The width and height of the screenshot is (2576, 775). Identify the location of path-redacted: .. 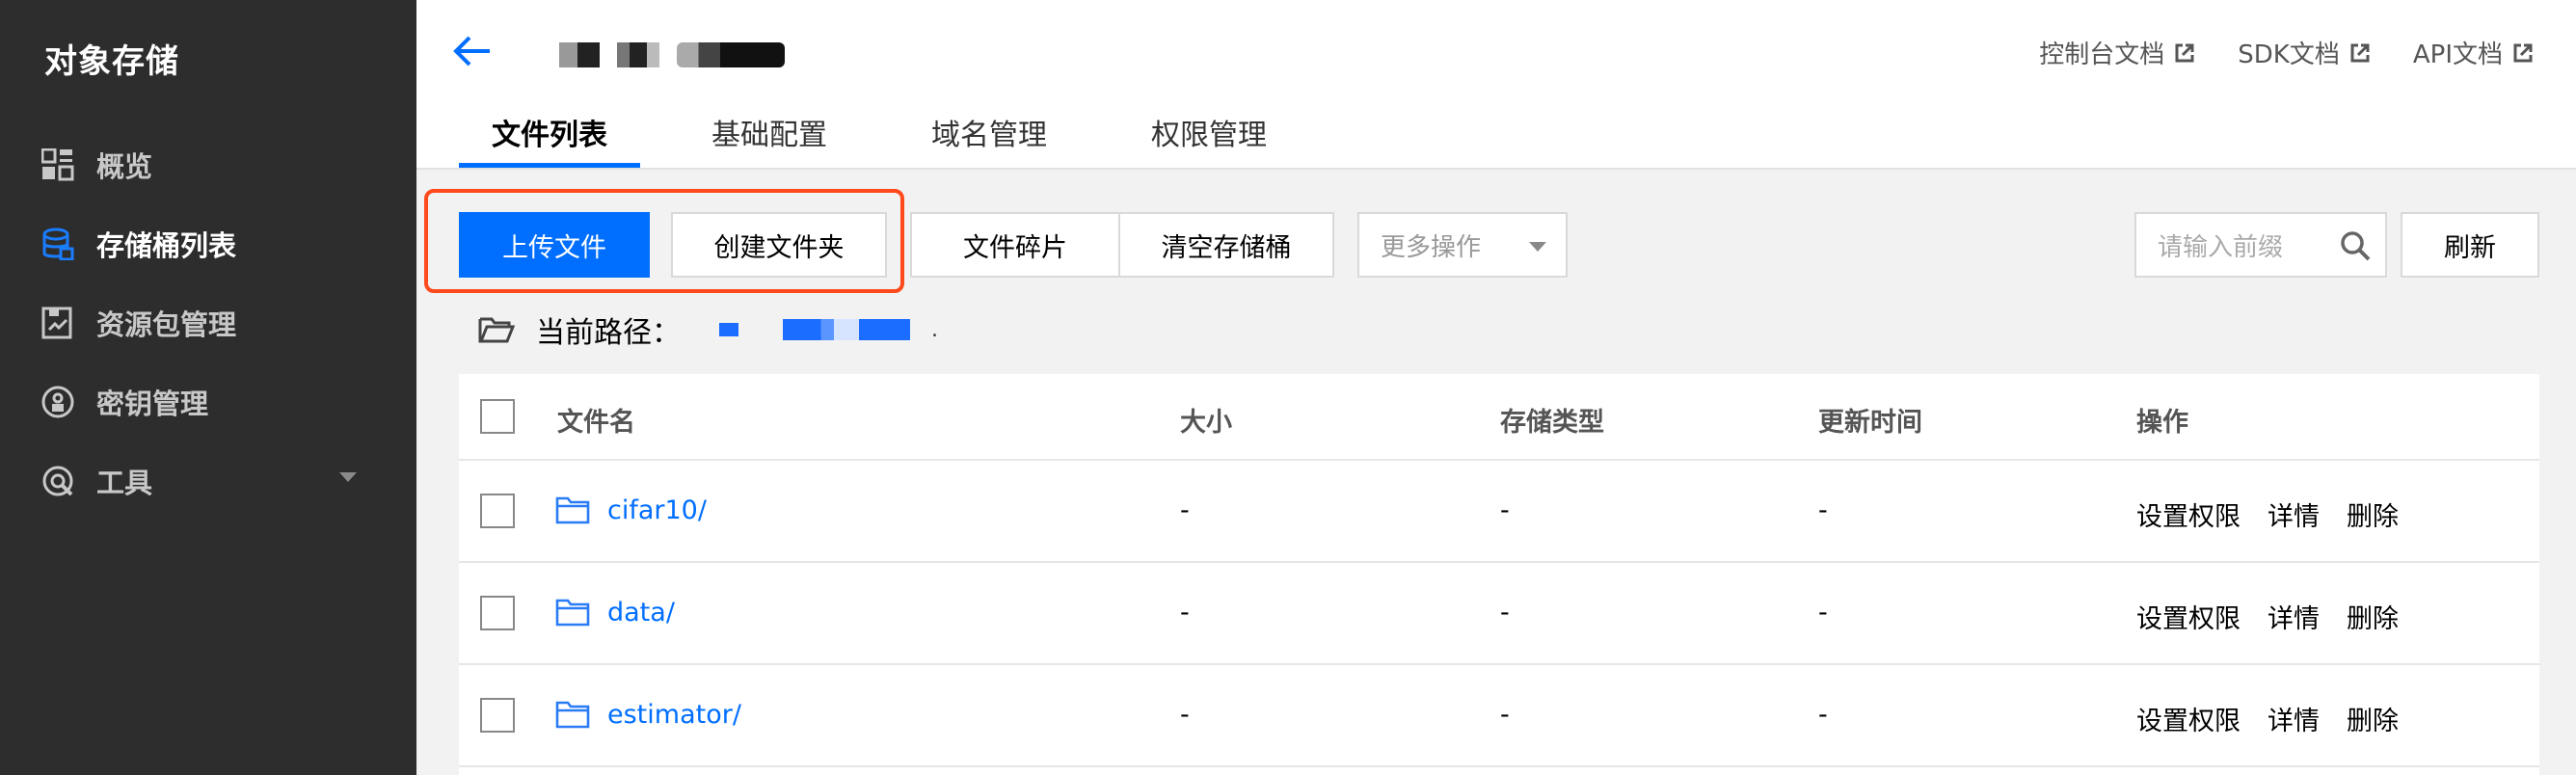
(829, 330).